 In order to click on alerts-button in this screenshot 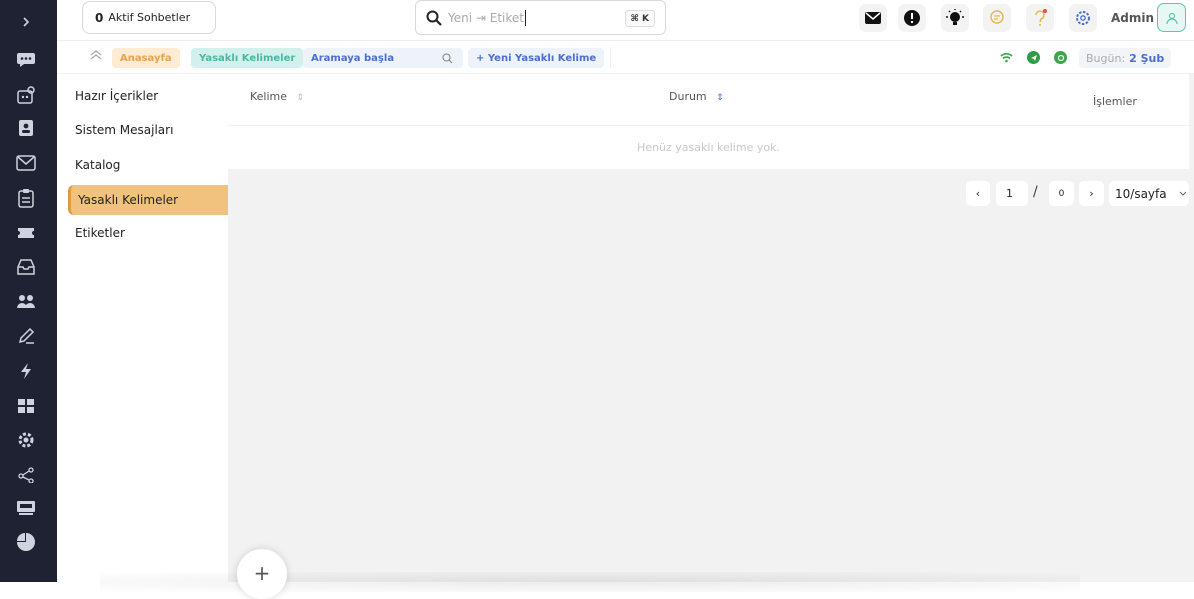, I will do `click(912, 18)`.